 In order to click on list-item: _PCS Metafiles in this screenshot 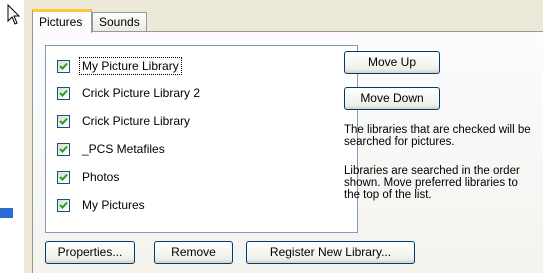, I will do `click(112, 149)`.